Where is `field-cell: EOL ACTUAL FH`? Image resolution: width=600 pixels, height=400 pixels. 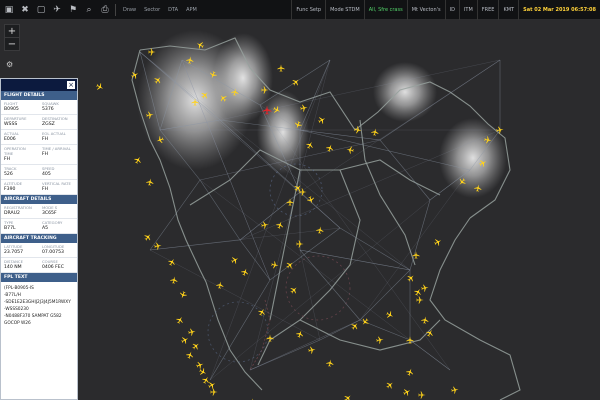
field-cell: EOL ACTUAL FH is located at coordinates (58, 137).